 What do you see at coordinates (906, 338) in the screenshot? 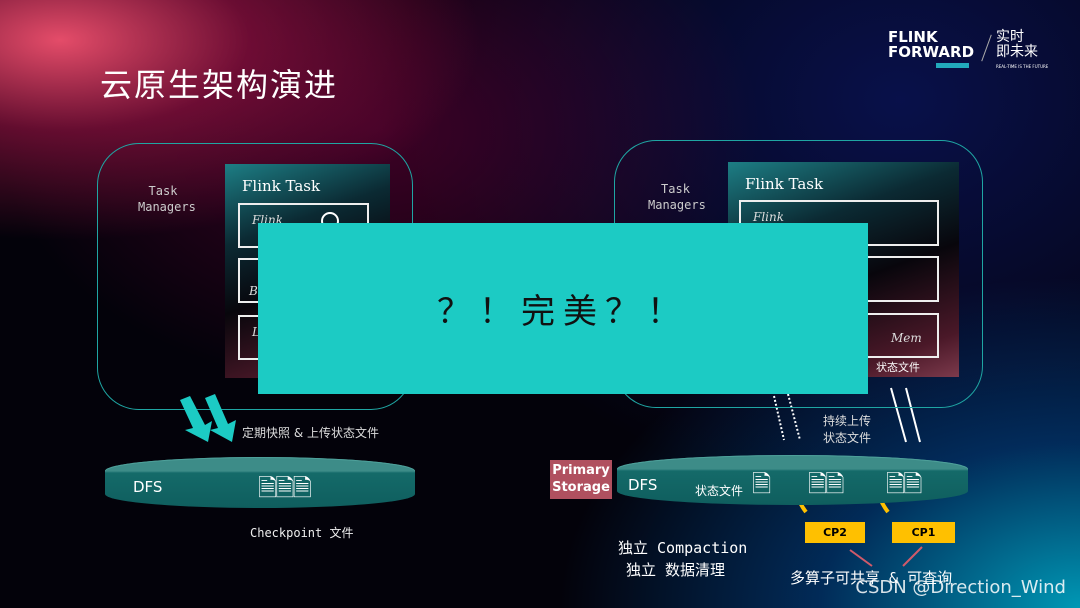
I see `mem-label: Mem` at bounding box center [906, 338].